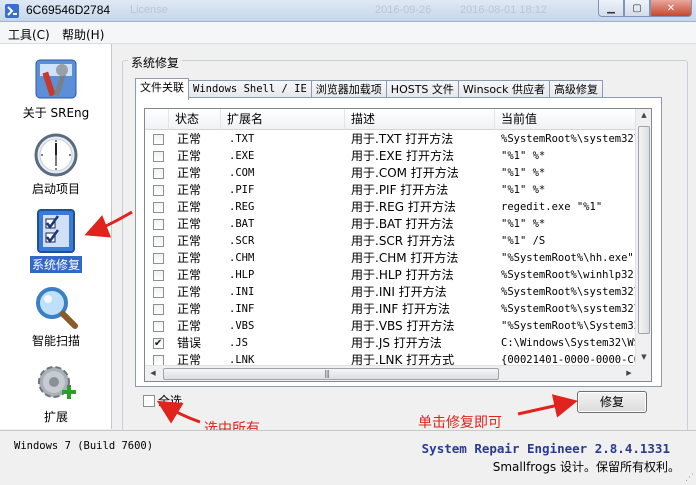  I want to click on maximize-icon: ▢, so click(637, 8).